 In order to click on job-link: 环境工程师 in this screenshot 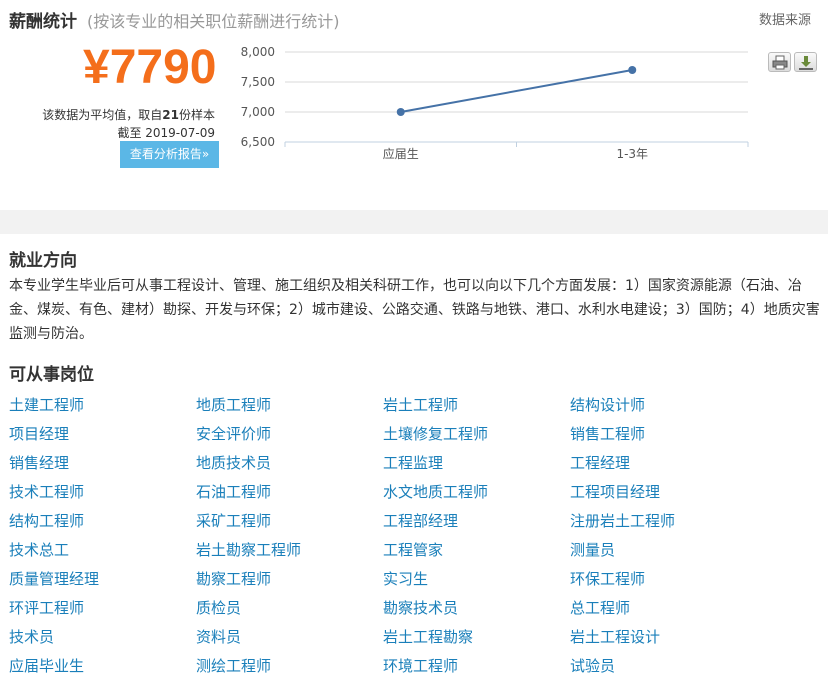, I will do `click(420, 665)`.